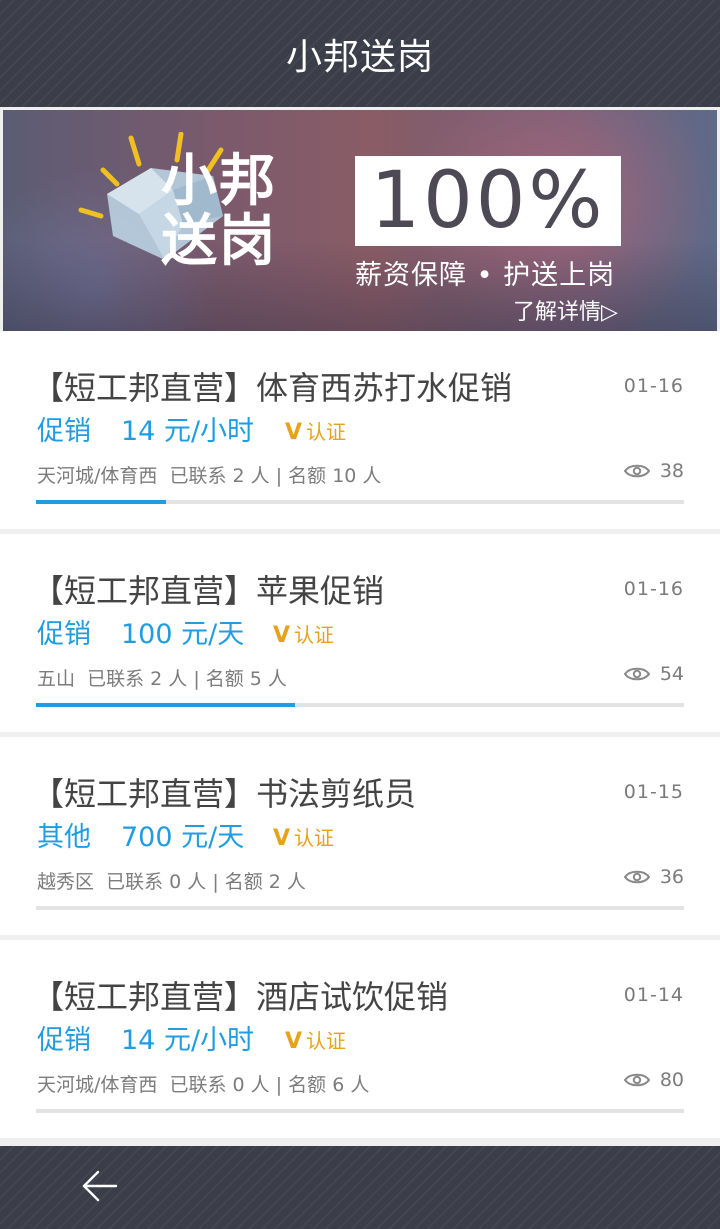 The height and width of the screenshot is (1229, 720). What do you see at coordinates (240, 997) in the screenshot?
I see `job-title: 【短工邦直营】酒店试饮促销` at bounding box center [240, 997].